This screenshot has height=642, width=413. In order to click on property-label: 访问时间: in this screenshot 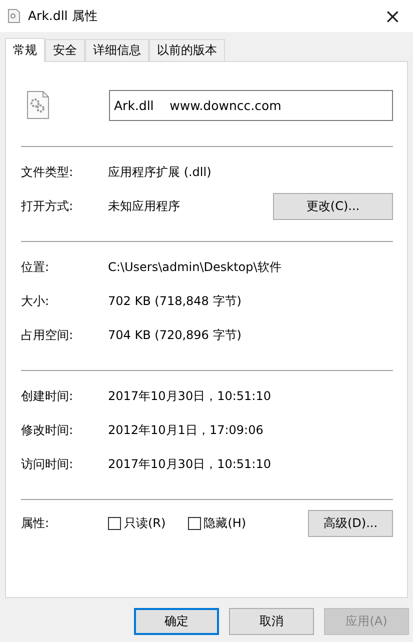, I will do `click(47, 464)`.